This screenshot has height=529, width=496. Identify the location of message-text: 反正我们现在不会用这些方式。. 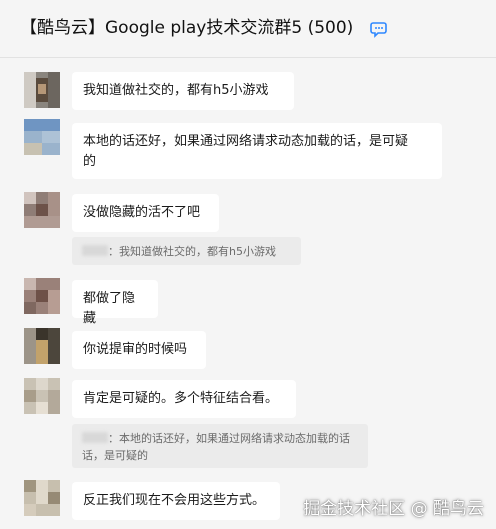
(174, 500).